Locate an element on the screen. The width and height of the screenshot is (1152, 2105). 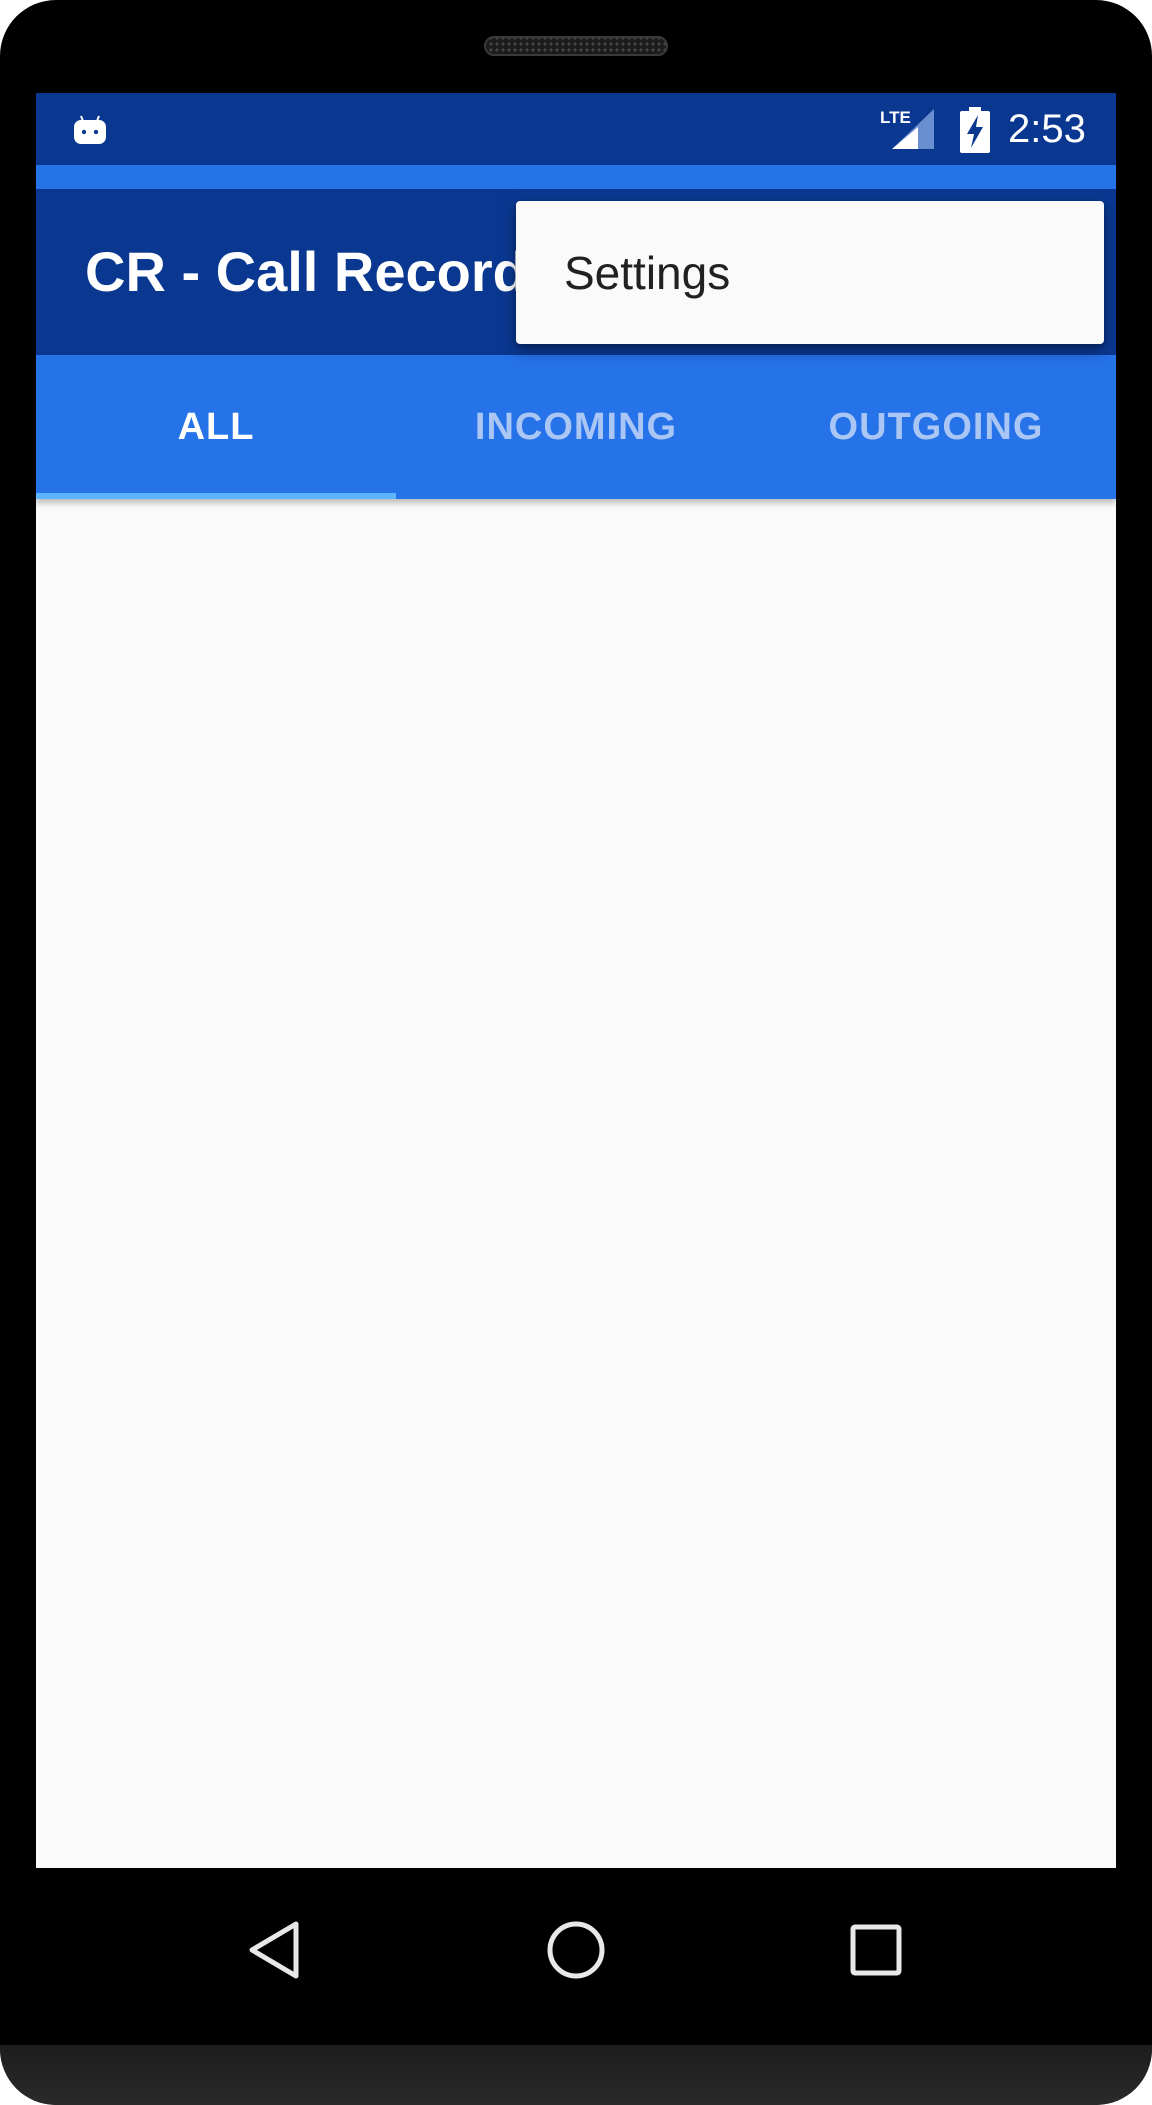
menu-item-settings: Settings is located at coordinates (810, 272).